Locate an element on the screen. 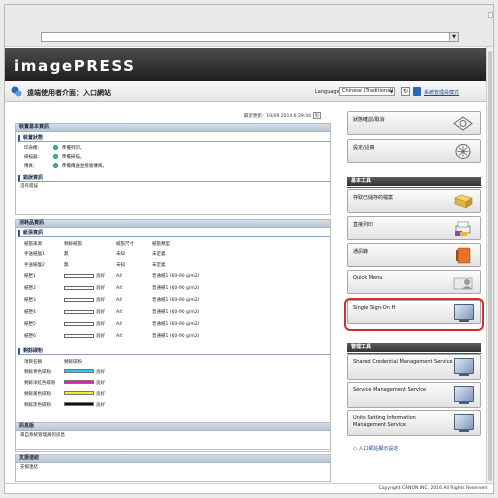  paper-size: 未知 is located at coordinates (120, 265).